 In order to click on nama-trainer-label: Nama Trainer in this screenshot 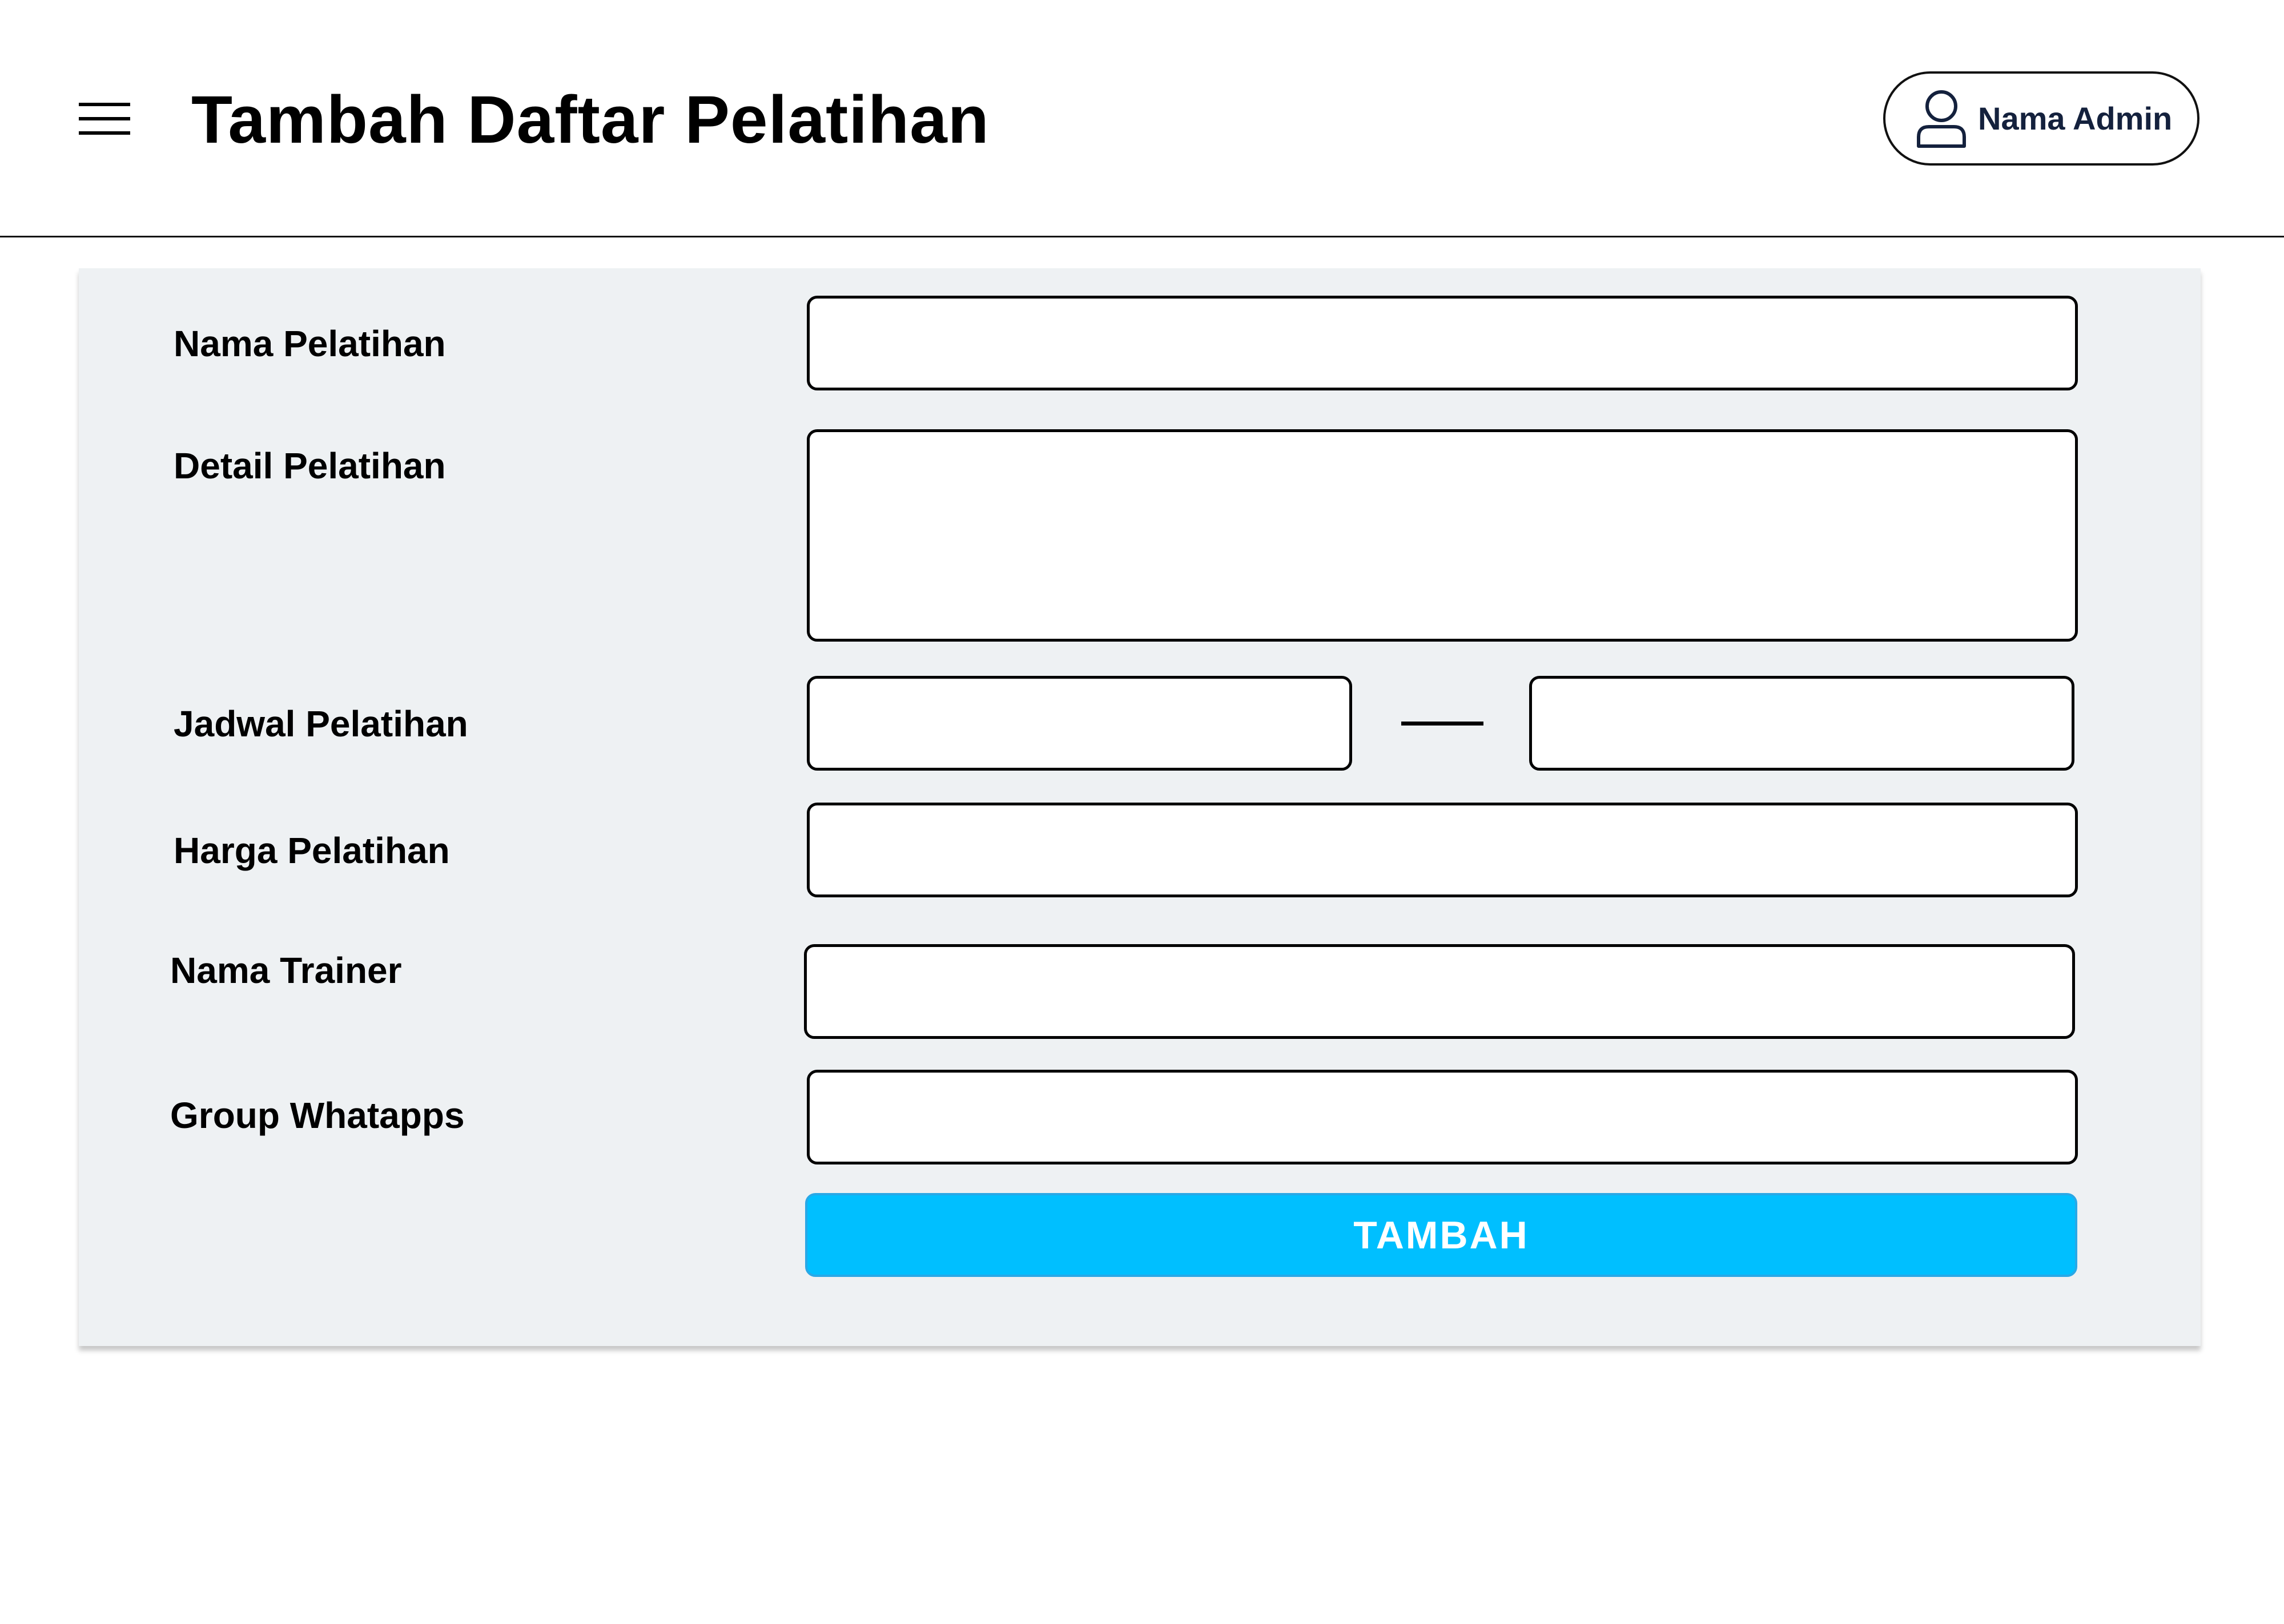, I will do `click(286, 971)`.